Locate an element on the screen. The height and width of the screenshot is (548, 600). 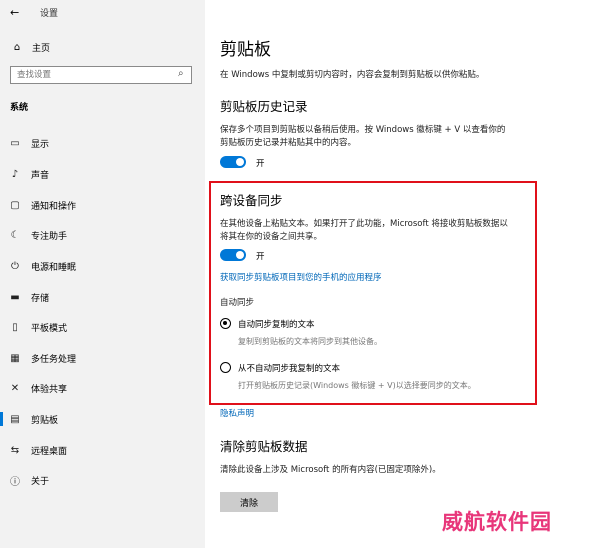
page-title: 剪贴板 is located at coordinates (245, 50).